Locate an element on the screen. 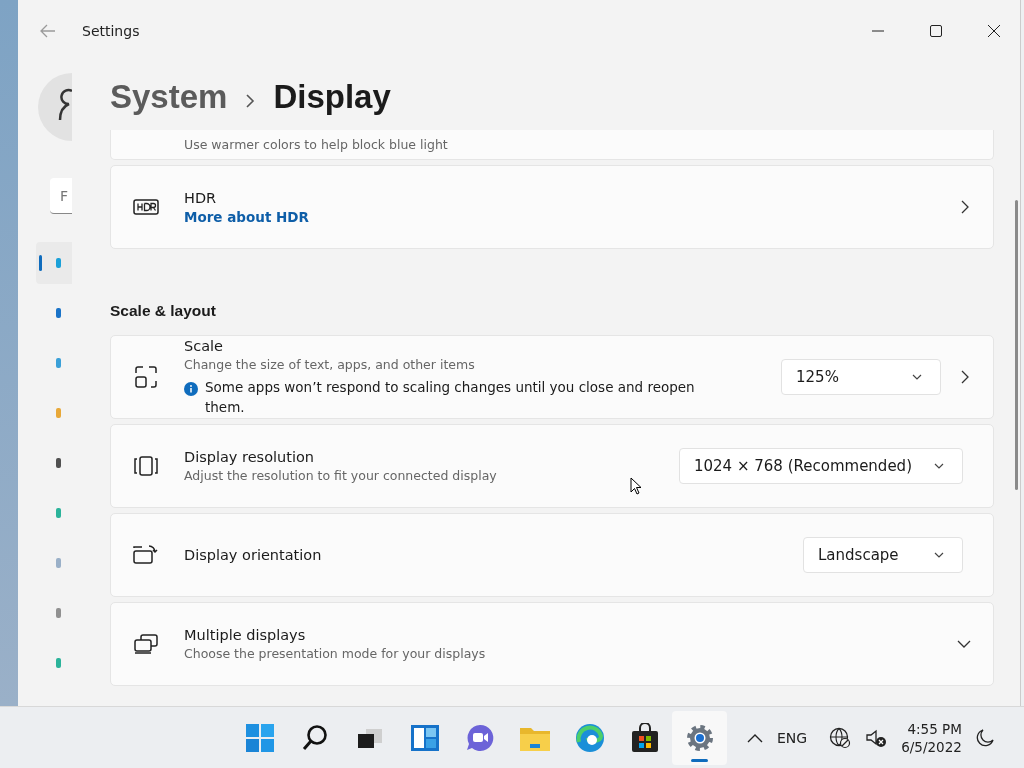 This screenshot has width=1024, height=768. dropdown: Landscape is located at coordinates (883, 555).